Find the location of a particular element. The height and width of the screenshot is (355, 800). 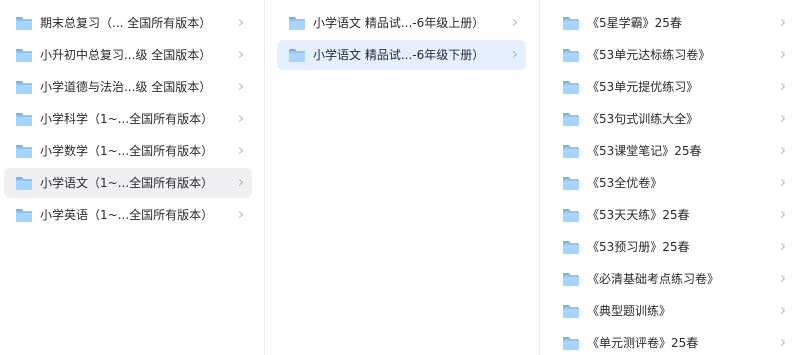

folder-row: 期末总复习（... 全国所有版本） is located at coordinates (128, 23).